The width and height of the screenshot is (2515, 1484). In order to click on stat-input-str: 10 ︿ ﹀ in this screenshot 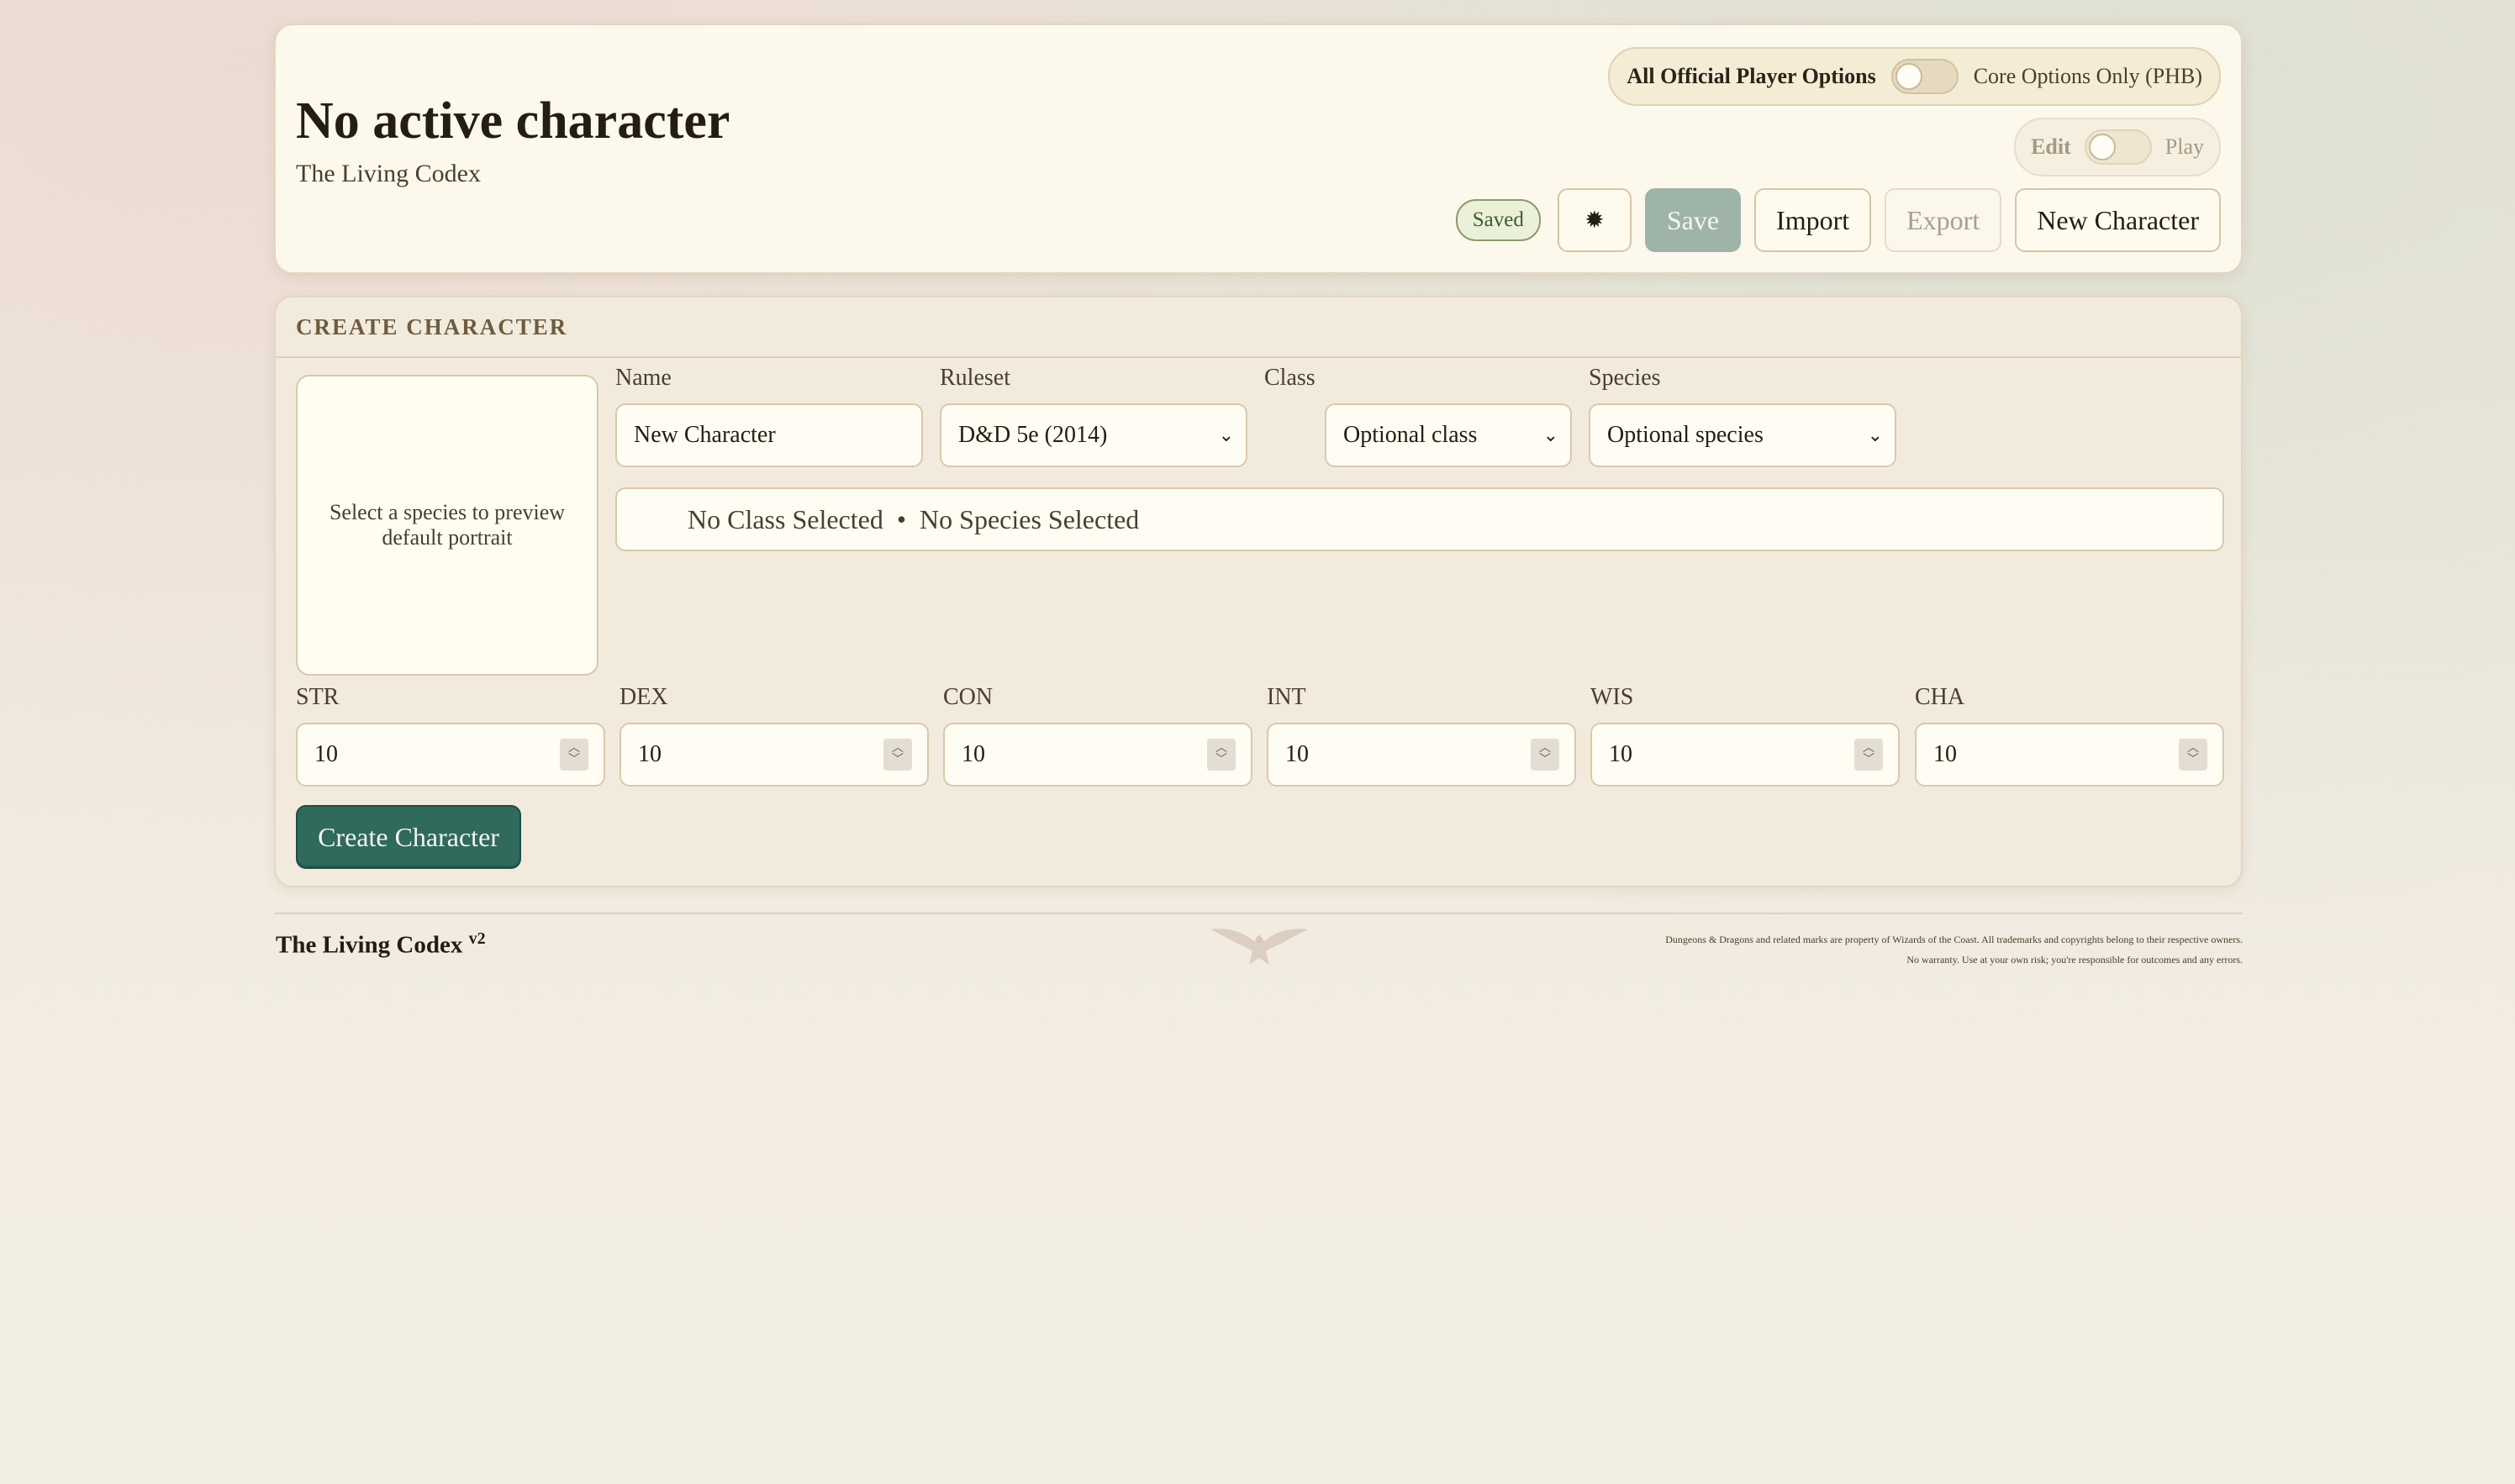, I will do `click(450, 755)`.